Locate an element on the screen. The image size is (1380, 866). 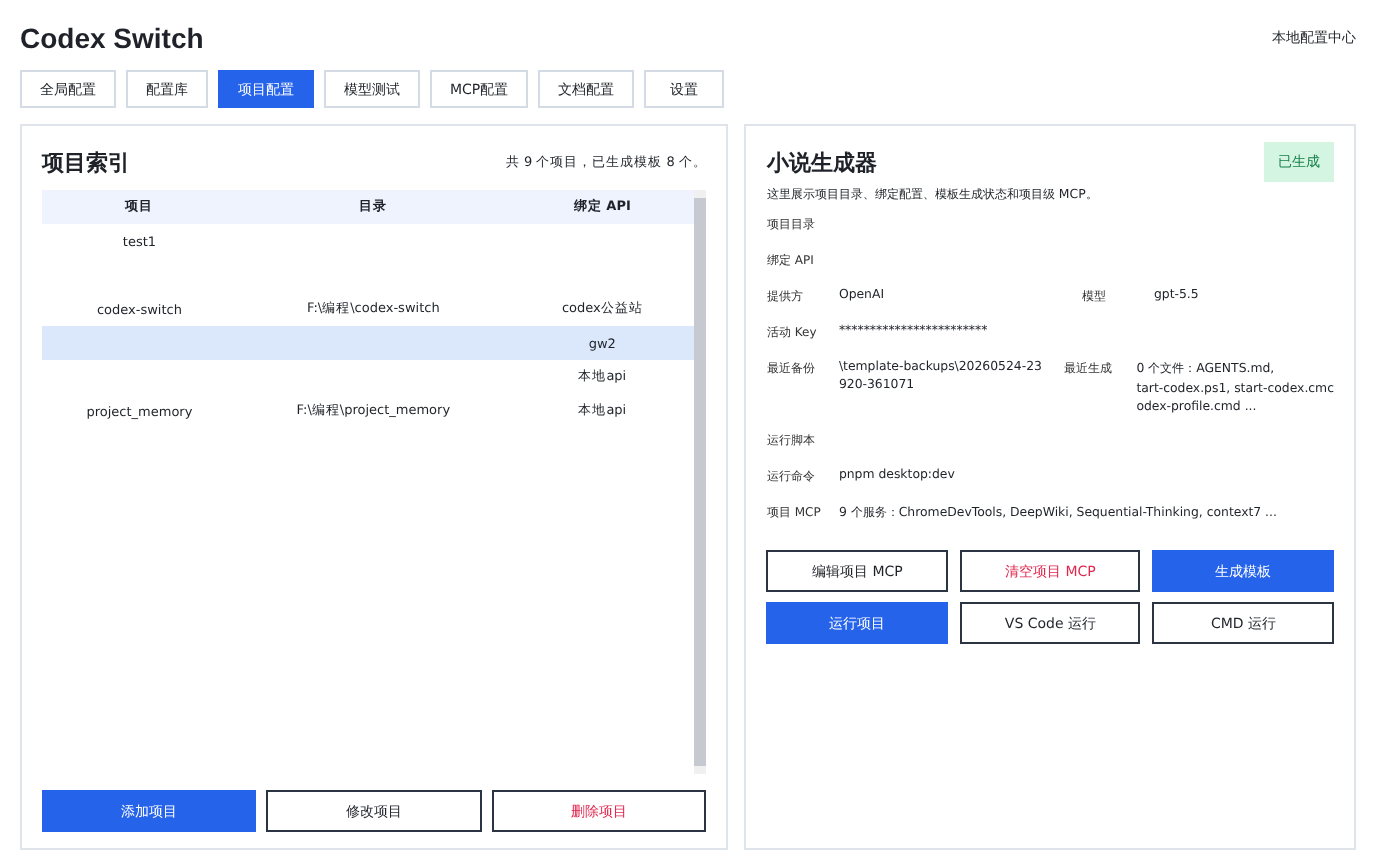
app-title: Codex Switch is located at coordinates (112, 38).